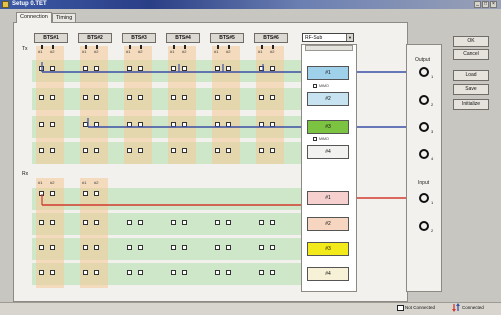 Image resolution: width=501 pixels, height=315 pixels. I want to click on tx-rf-button-2: #2, so click(328, 99).